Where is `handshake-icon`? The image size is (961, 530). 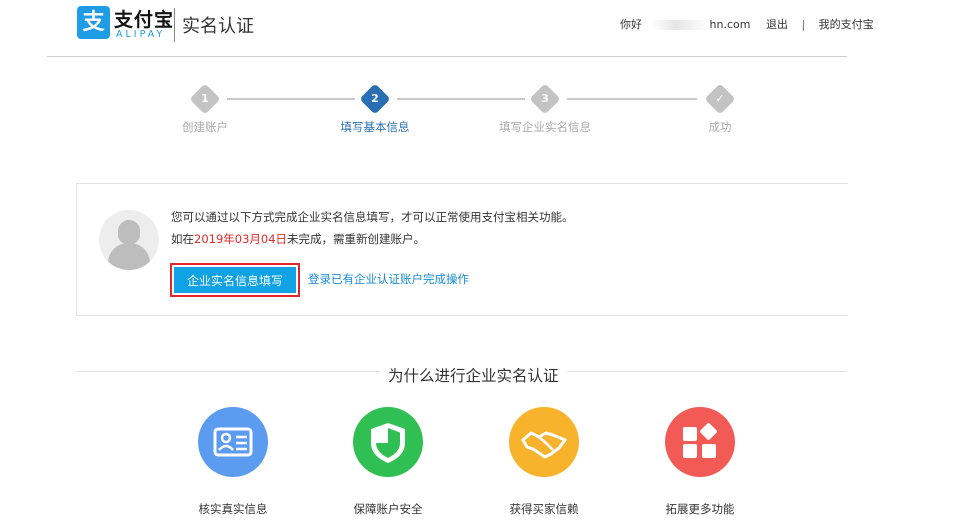
handshake-icon is located at coordinates (544, 442).